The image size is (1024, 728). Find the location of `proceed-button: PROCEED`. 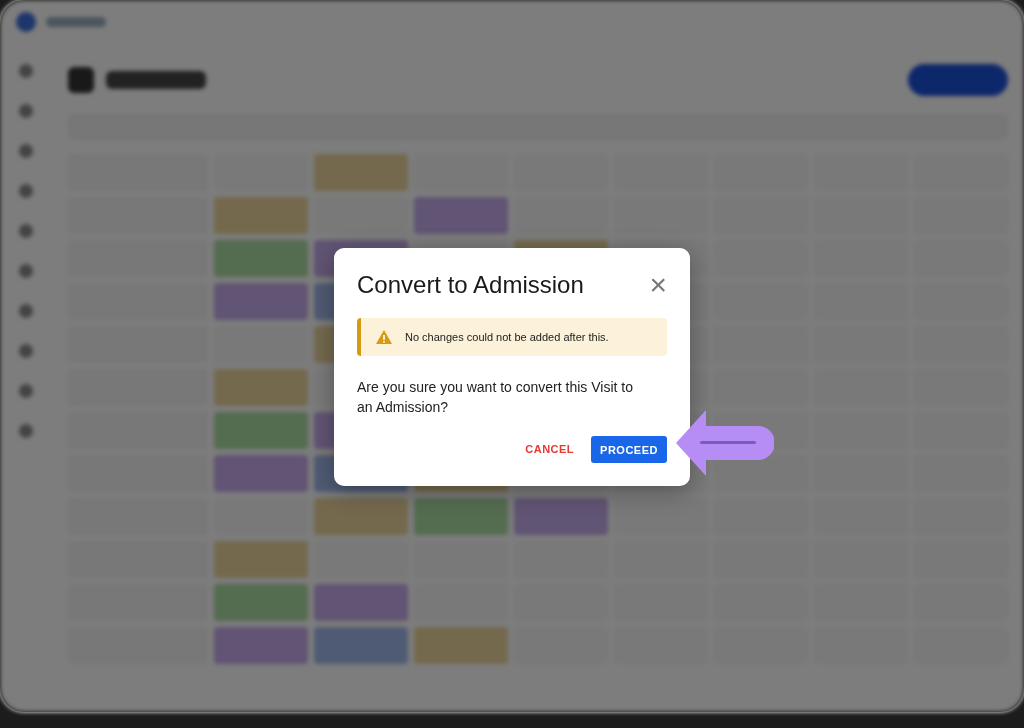

proceed-button: PROCEED is located at coordinates (629, 449).